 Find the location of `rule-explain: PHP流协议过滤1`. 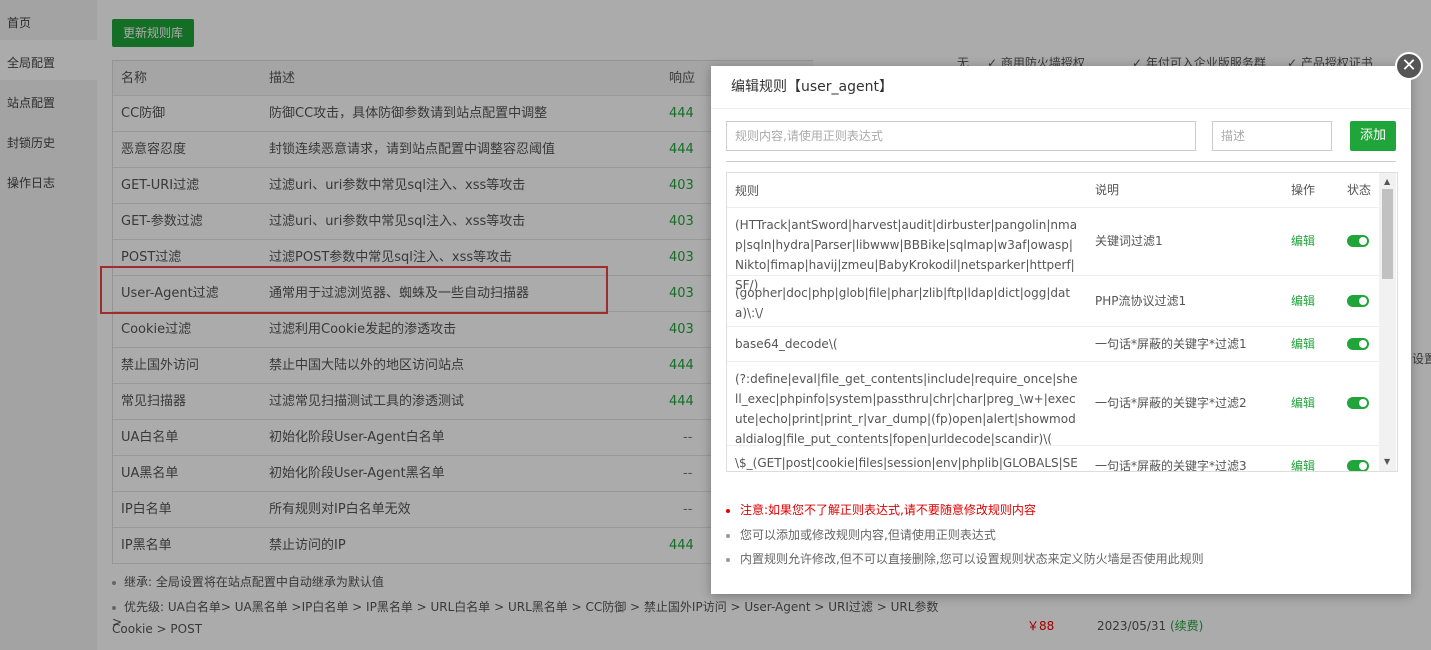

rule-explain: PHP流协议过滤1 is located at coordinates (1141, 301).